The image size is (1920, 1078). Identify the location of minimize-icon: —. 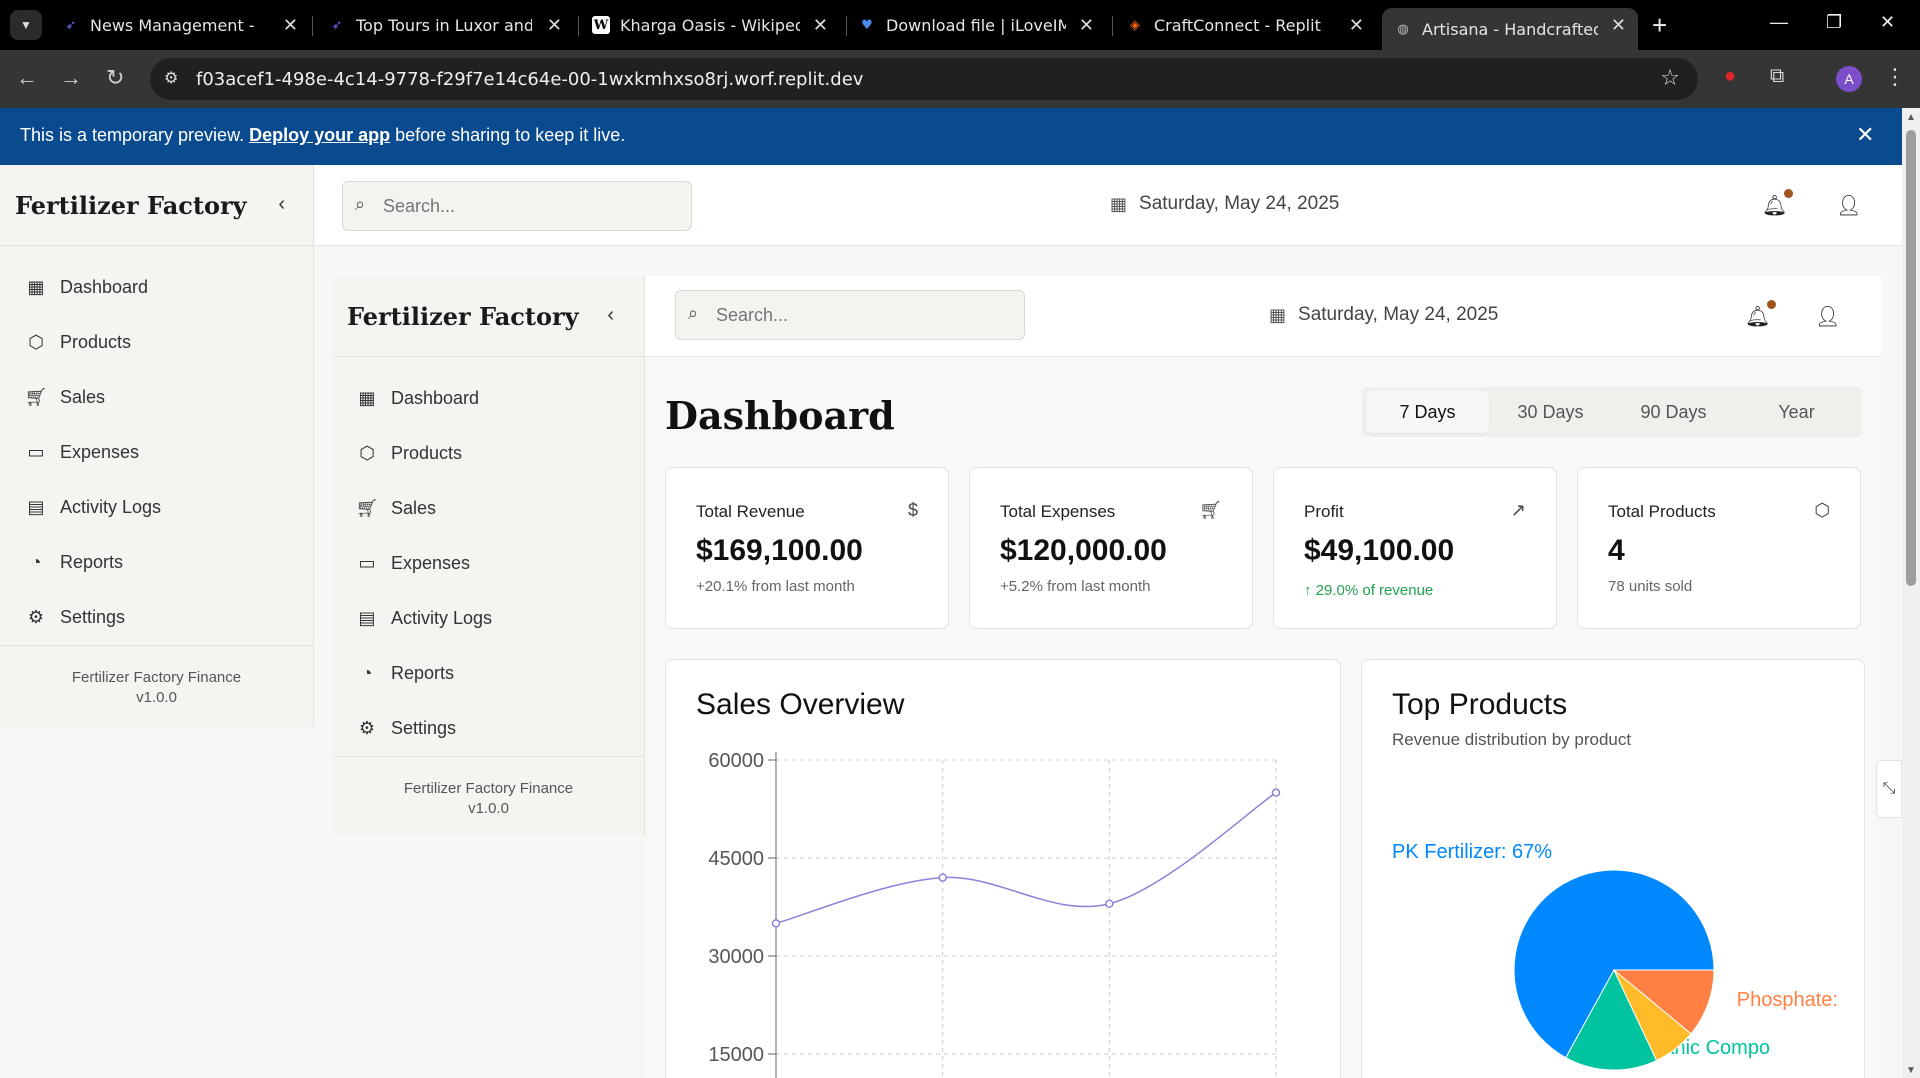
(1779, 22).